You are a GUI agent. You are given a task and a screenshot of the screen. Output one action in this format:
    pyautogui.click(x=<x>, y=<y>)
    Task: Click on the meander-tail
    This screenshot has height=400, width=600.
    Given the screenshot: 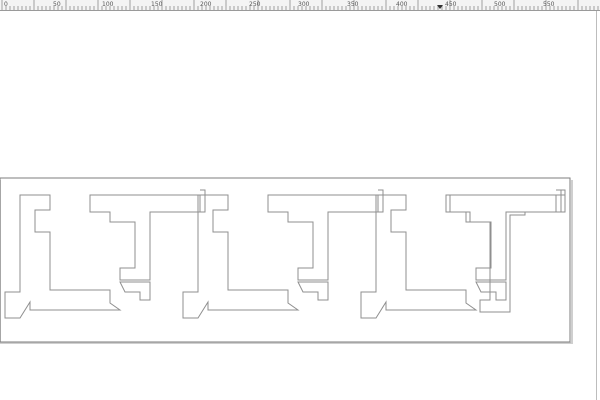 What is the action you would take?
    pyautogui.click(x=507, y=251)
    